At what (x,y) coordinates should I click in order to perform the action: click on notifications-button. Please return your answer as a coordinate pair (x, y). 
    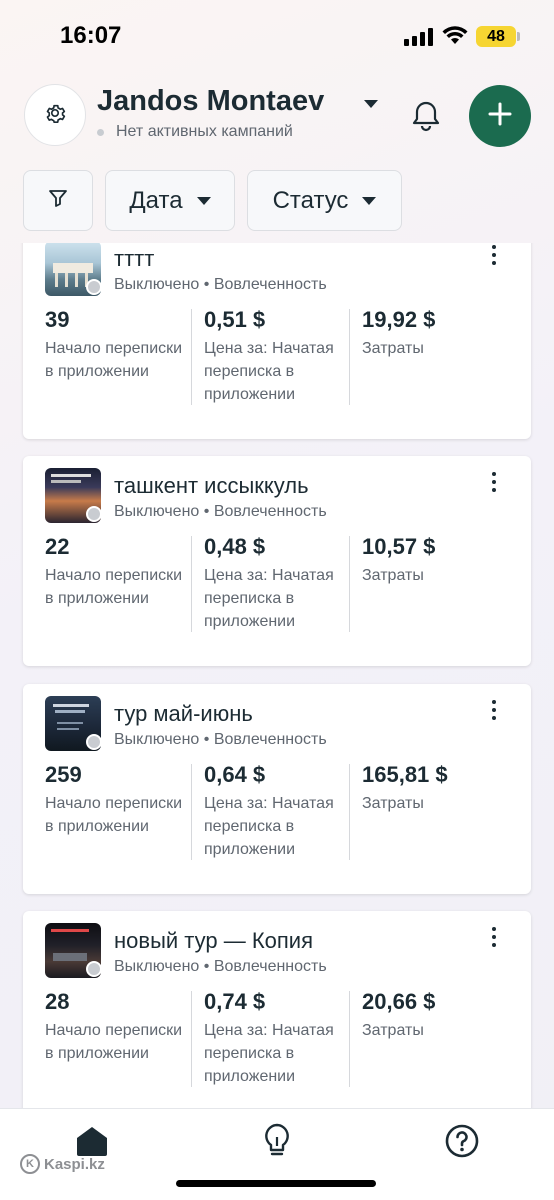
    Looking at the image, I should click on (426, 118).